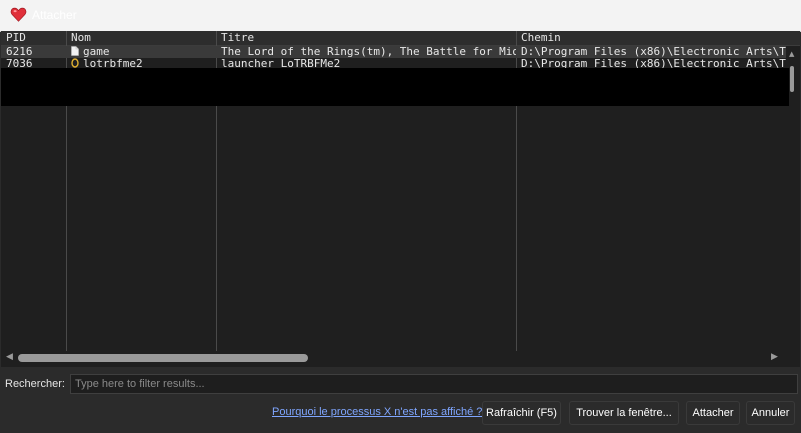 Image resolution: width=801 pixels, height=433 pixels. I want to click on column-header-row: PID Nom Titre Chemin, so click(400, 38).